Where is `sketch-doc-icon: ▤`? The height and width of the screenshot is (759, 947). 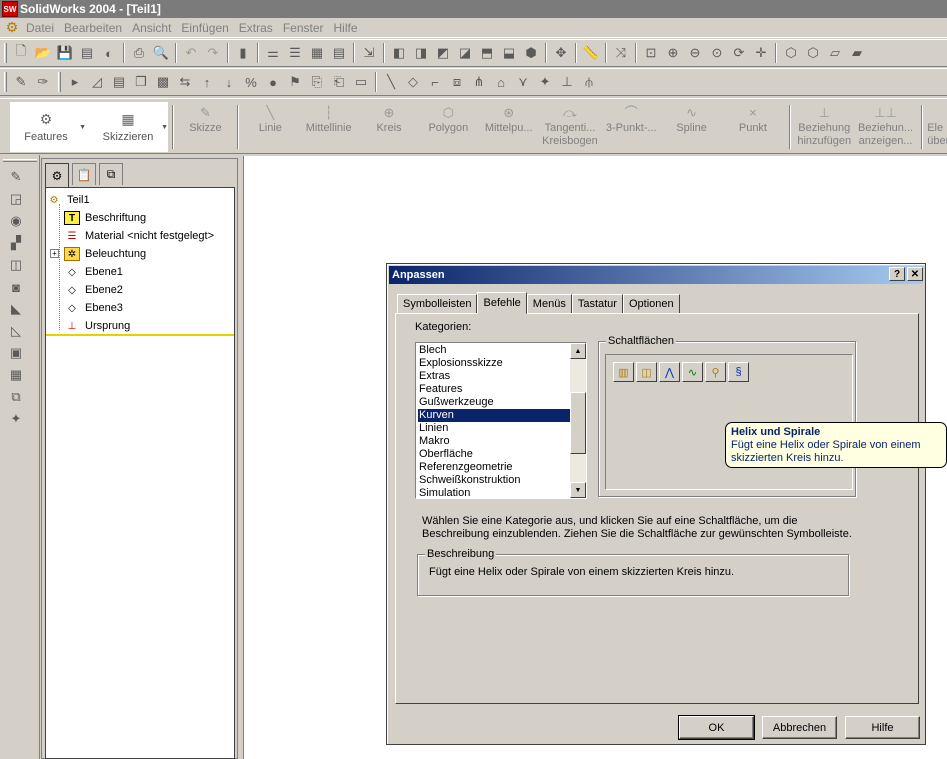 sketch-doc-icon: ▤ is located at coordinates (119, 82).